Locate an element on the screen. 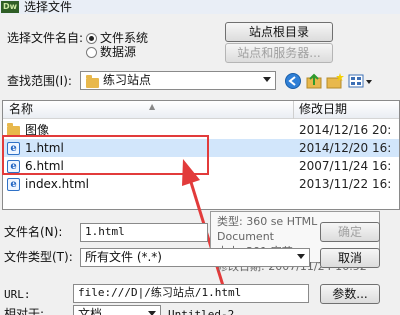 This screenshot has width=400, height=315. file-date: 2013/11/22 16: is located at coordinates (345, 184).